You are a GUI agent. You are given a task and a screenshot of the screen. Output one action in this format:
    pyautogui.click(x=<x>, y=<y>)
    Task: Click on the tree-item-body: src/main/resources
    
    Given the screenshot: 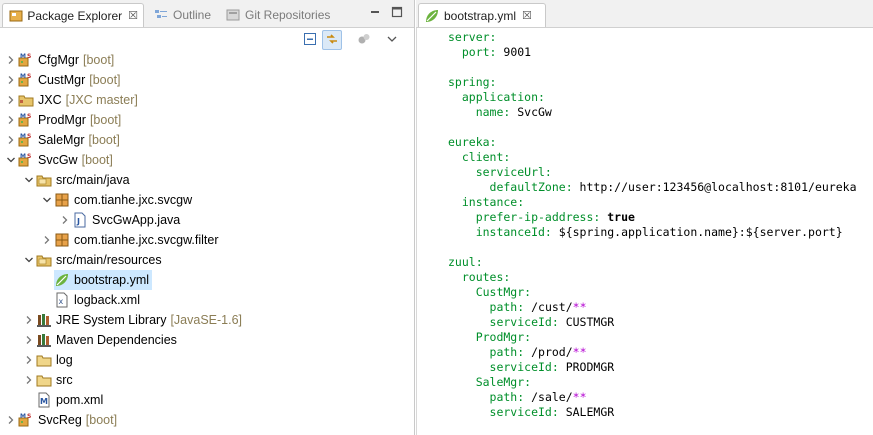 What is the action you would take?
    pyautogui.click(x=100, y=260)
    